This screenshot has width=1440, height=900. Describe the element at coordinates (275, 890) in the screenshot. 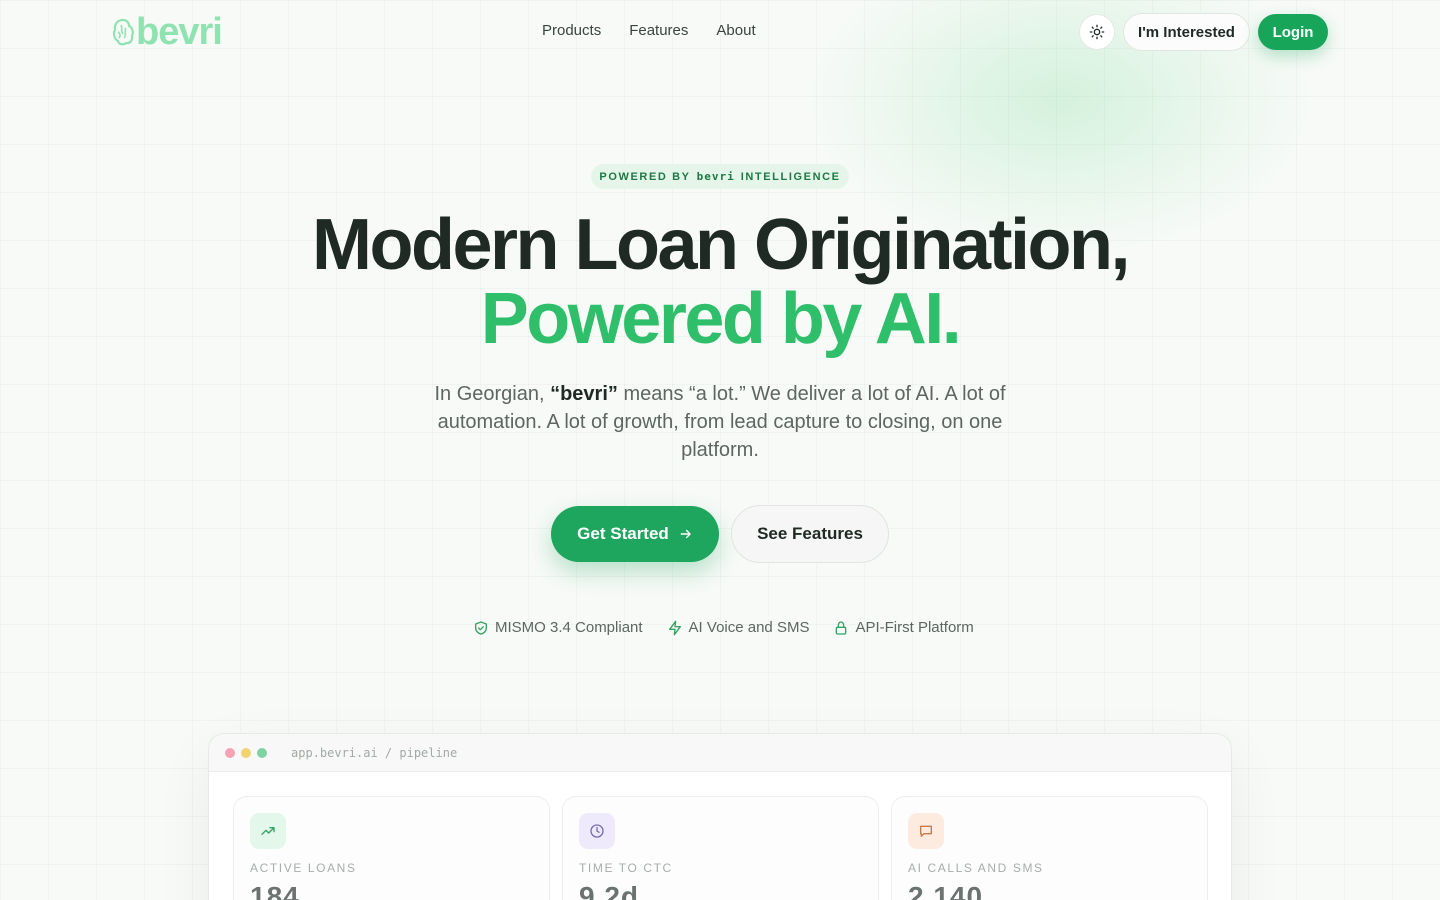

I see `stat-value: 184` at that location.